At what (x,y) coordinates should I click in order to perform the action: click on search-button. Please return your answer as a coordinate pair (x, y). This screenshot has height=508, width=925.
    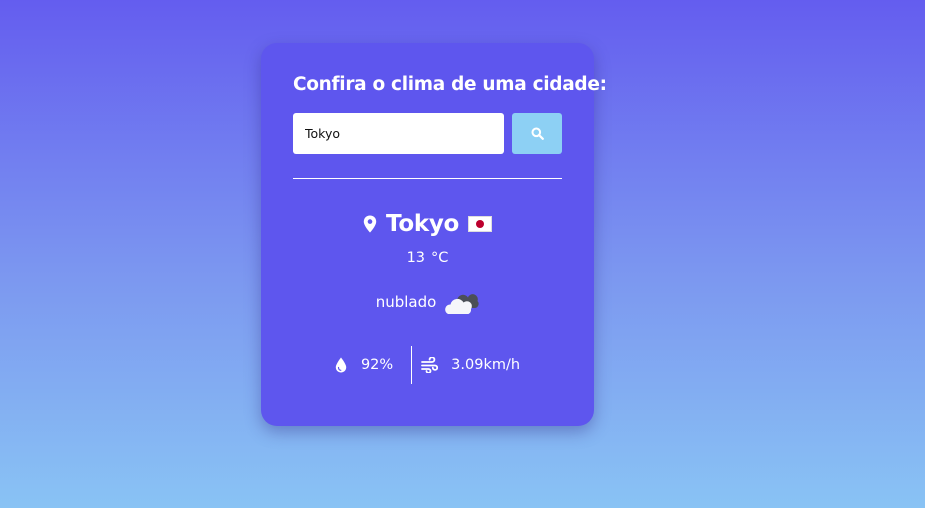
    Looking at the image, I should click on (537, 133).